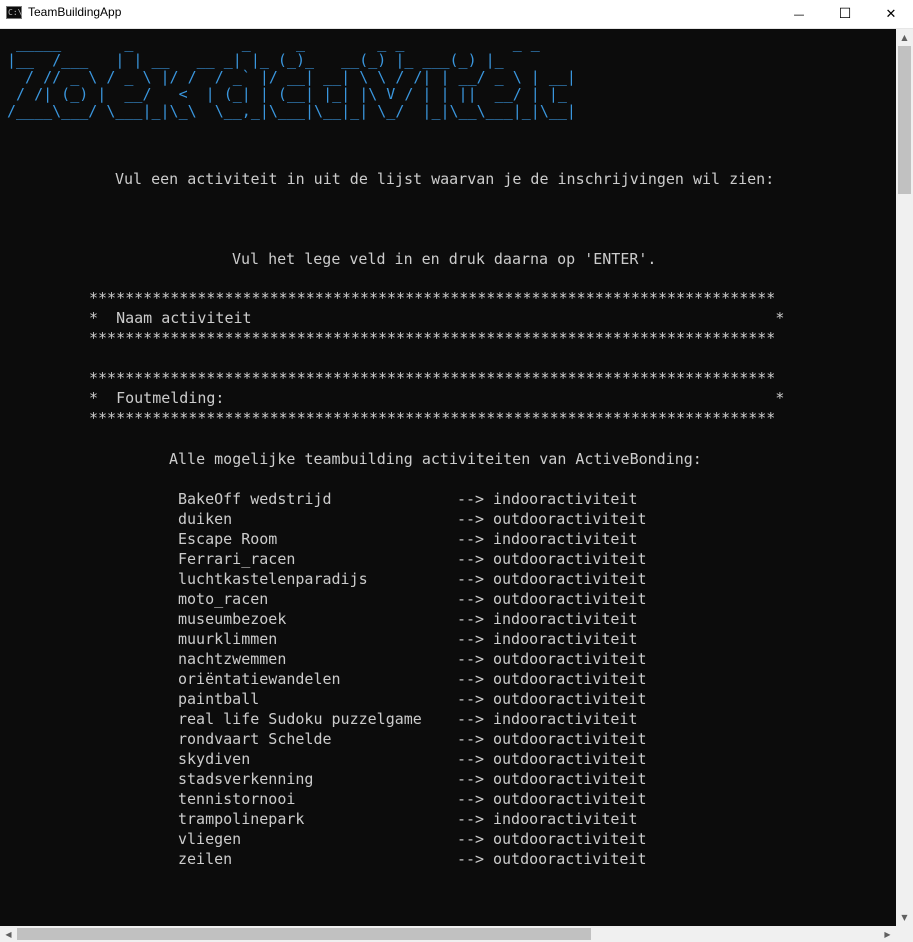  Describe the element at coordinates (228, 639) in the screenshot. I see `activity-name: muurklimmen` at that location.